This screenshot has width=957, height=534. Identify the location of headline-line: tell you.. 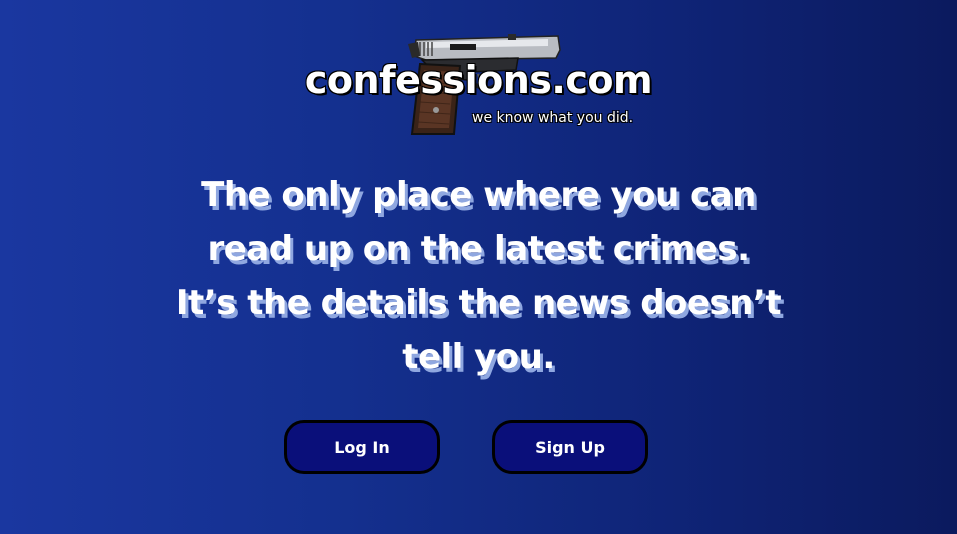
(478, 357).